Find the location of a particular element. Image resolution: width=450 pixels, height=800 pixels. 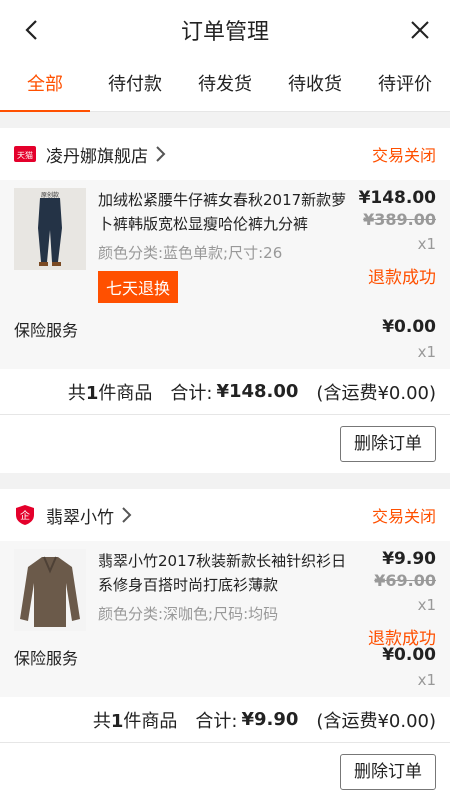

tab-all: 全部 is located at coordinates (45, 86).